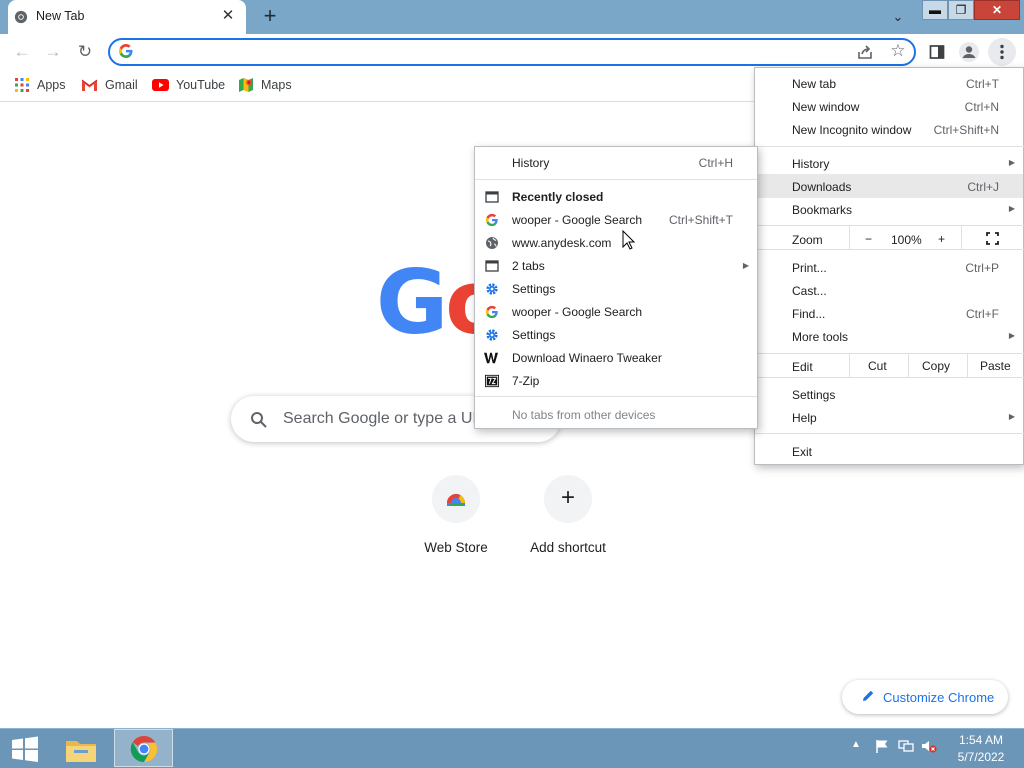 The height and width of the screenshot is (768, 1024). I want to click on bookmark-apps: Apps, so click(40, 85).